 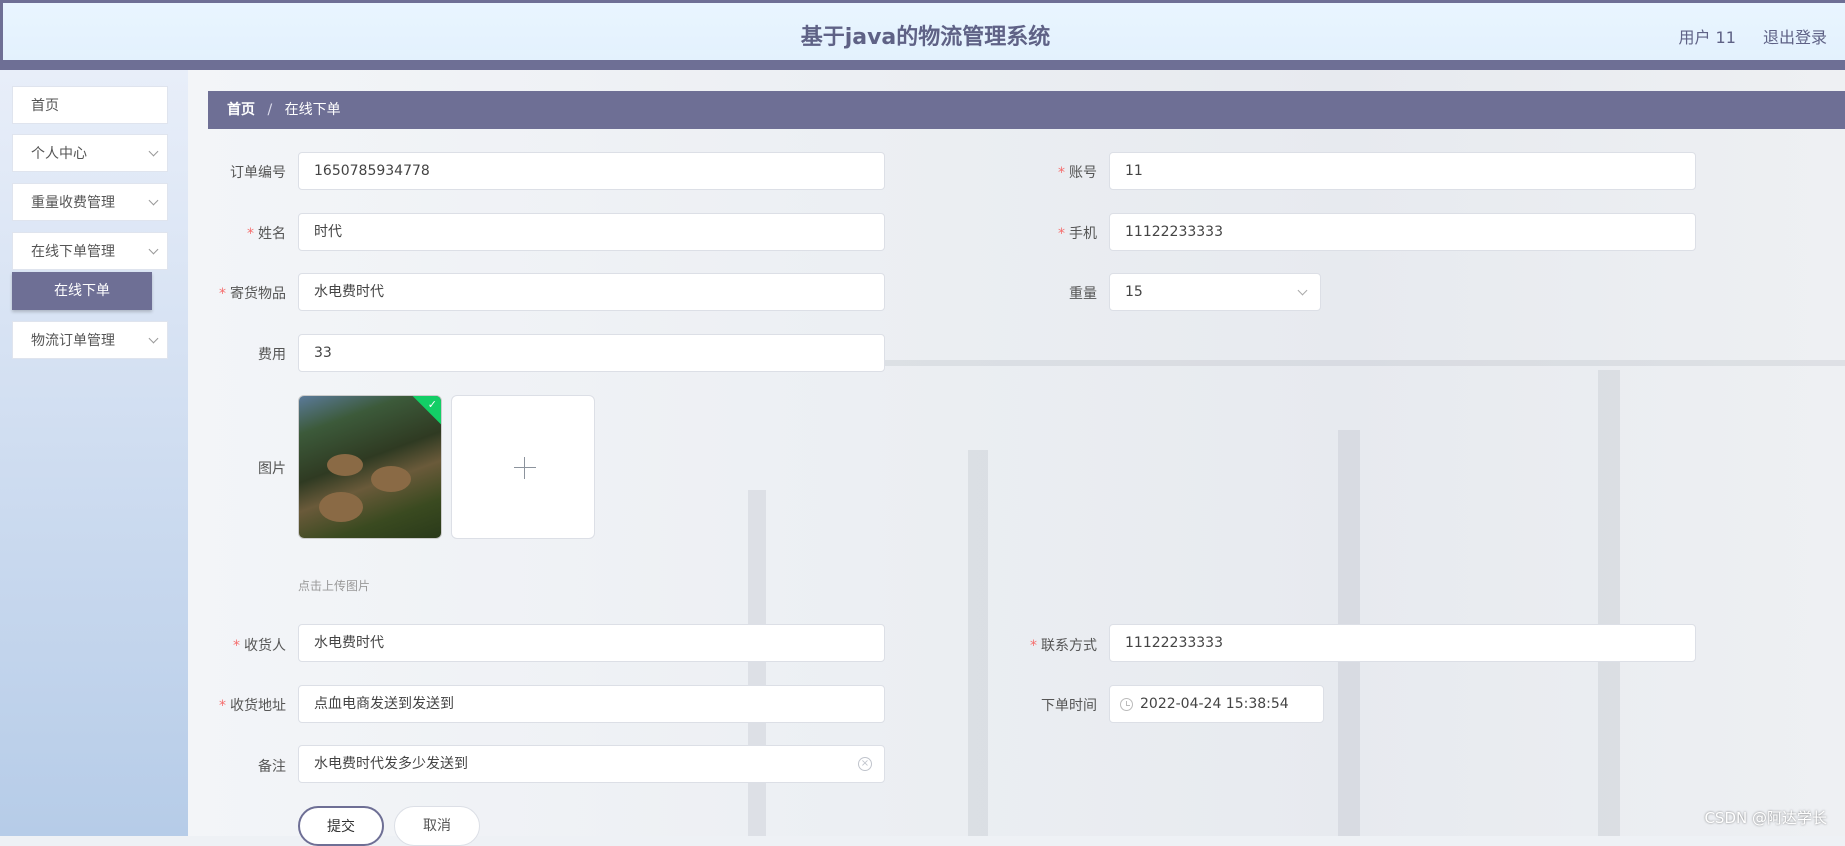 I want to click on phone-label: * 手机, so click(x=1042, y=233).